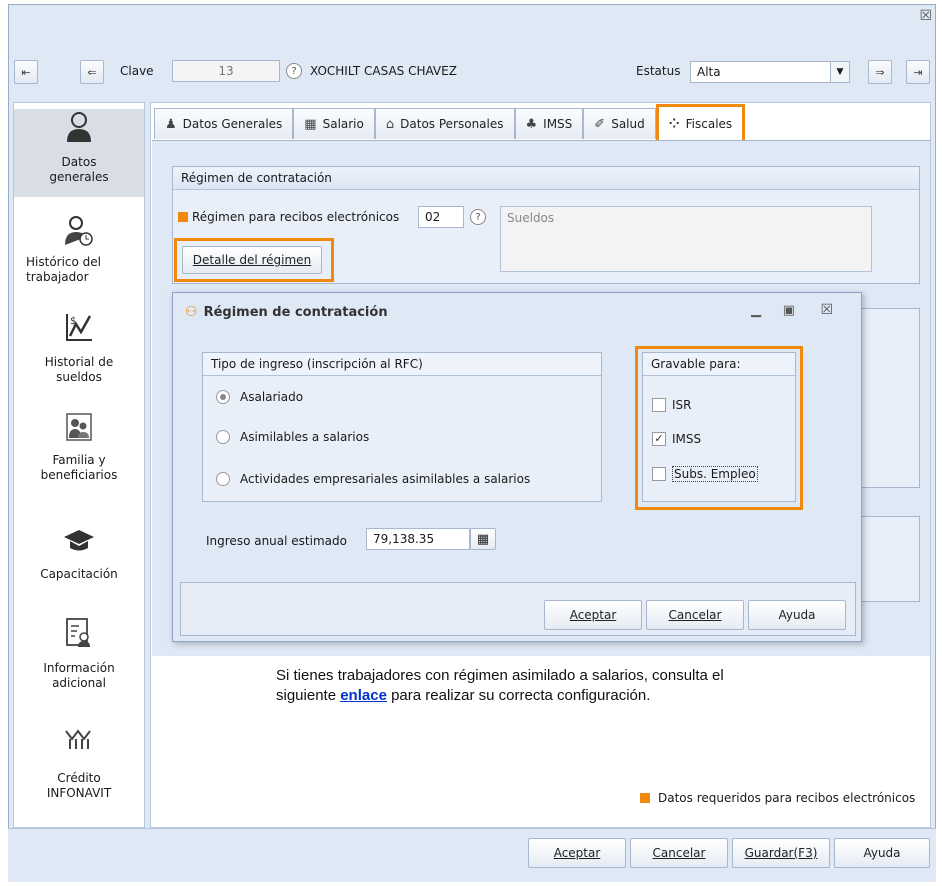  I want to click on users-icon: ⚇, so click(191, 312).